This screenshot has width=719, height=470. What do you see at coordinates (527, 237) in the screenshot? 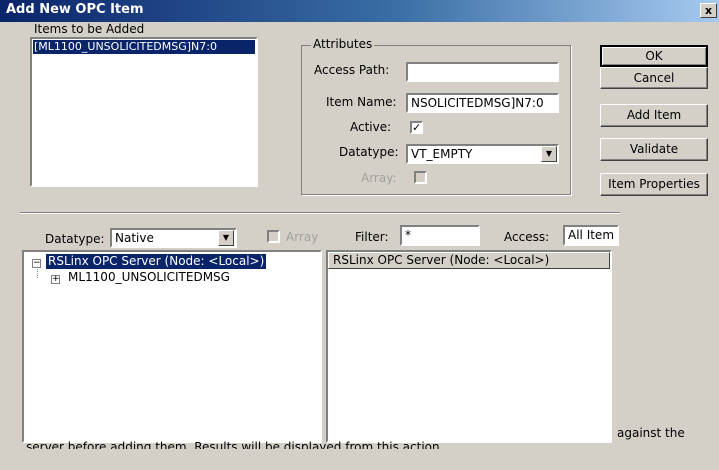
I see `access-label: Access:` at bounding box center [527, 237].